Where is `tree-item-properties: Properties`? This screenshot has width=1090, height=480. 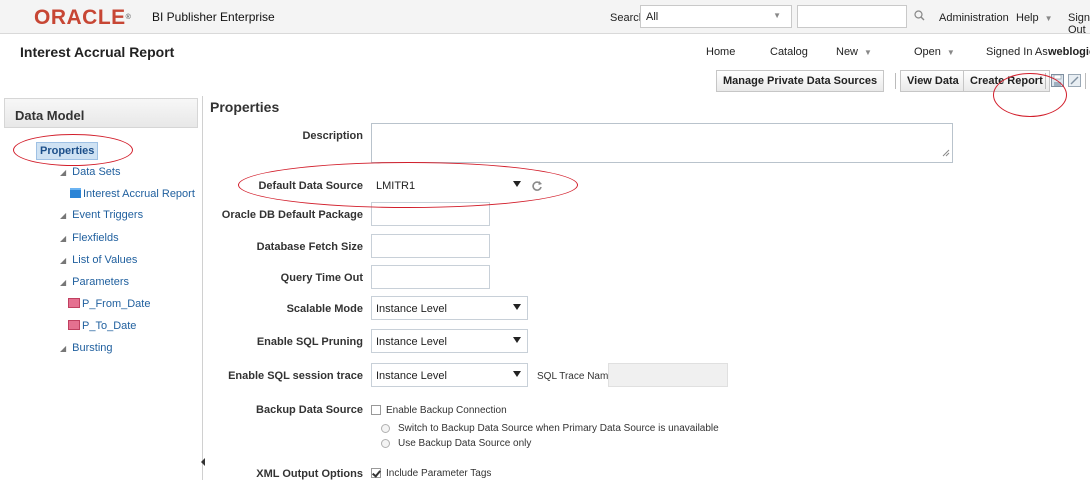 tree-item-properties: Properties is located at coordinates (67, 151).